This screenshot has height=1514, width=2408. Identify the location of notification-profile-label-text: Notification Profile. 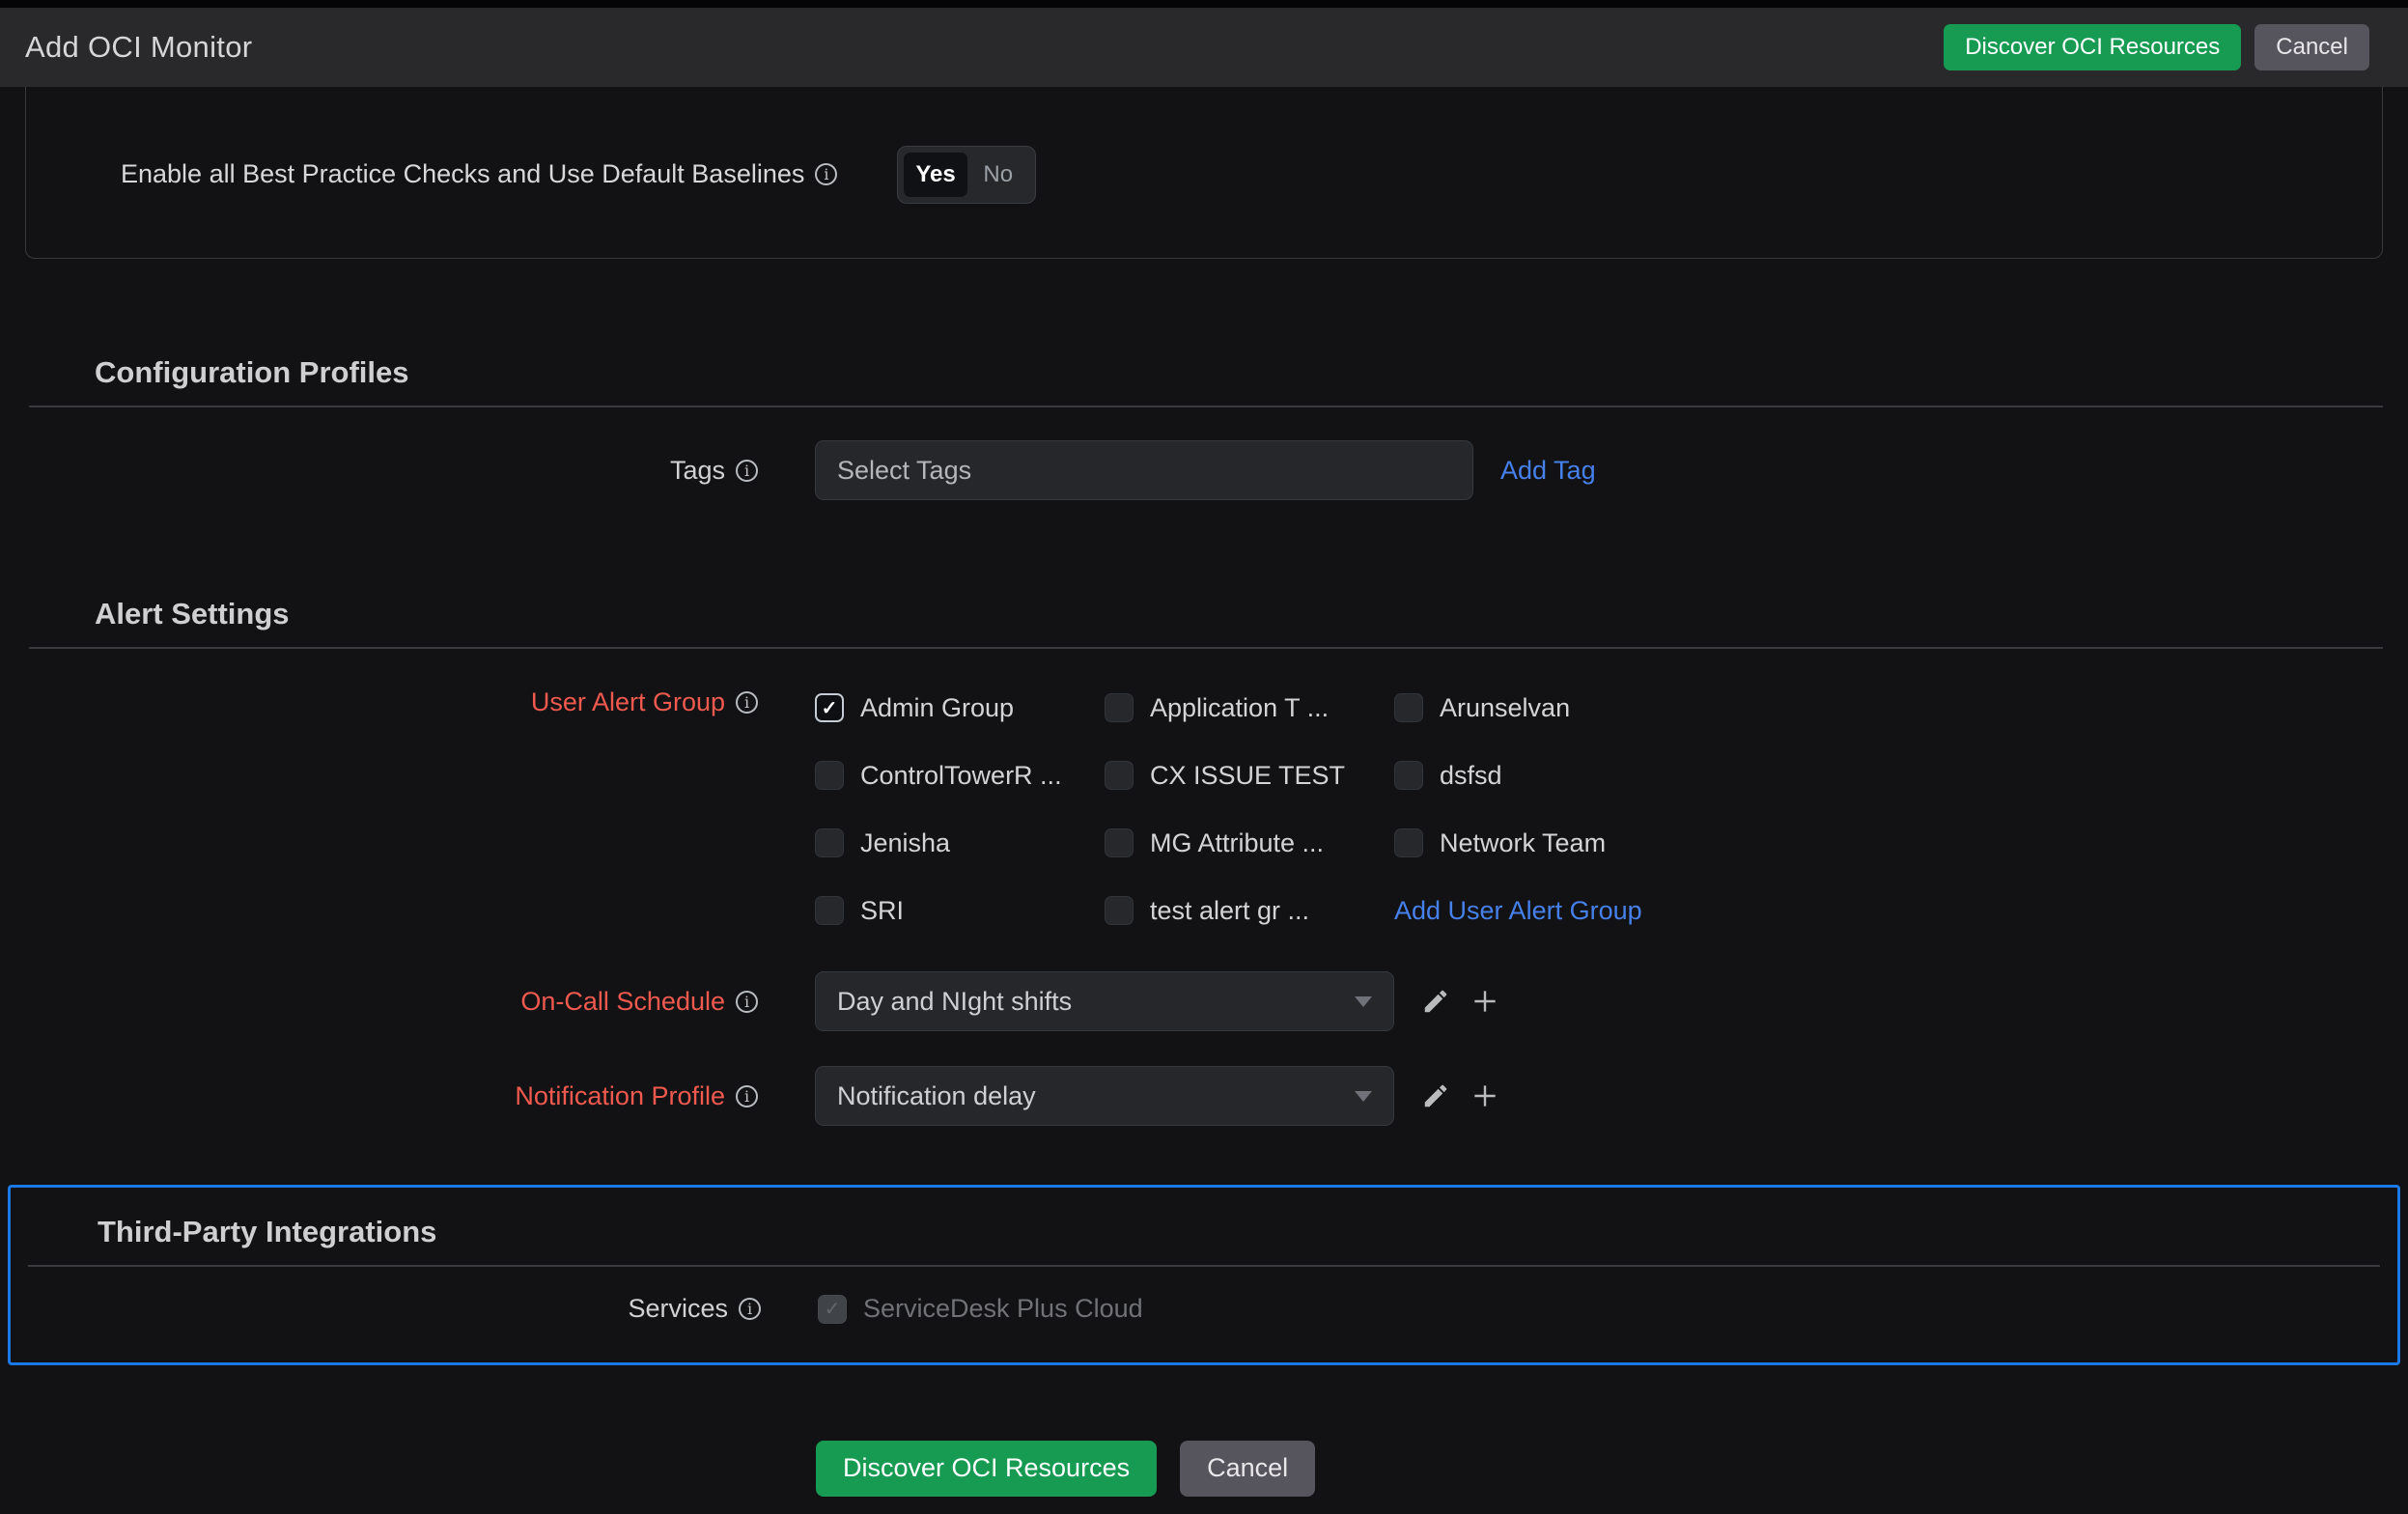
(620, 1095).